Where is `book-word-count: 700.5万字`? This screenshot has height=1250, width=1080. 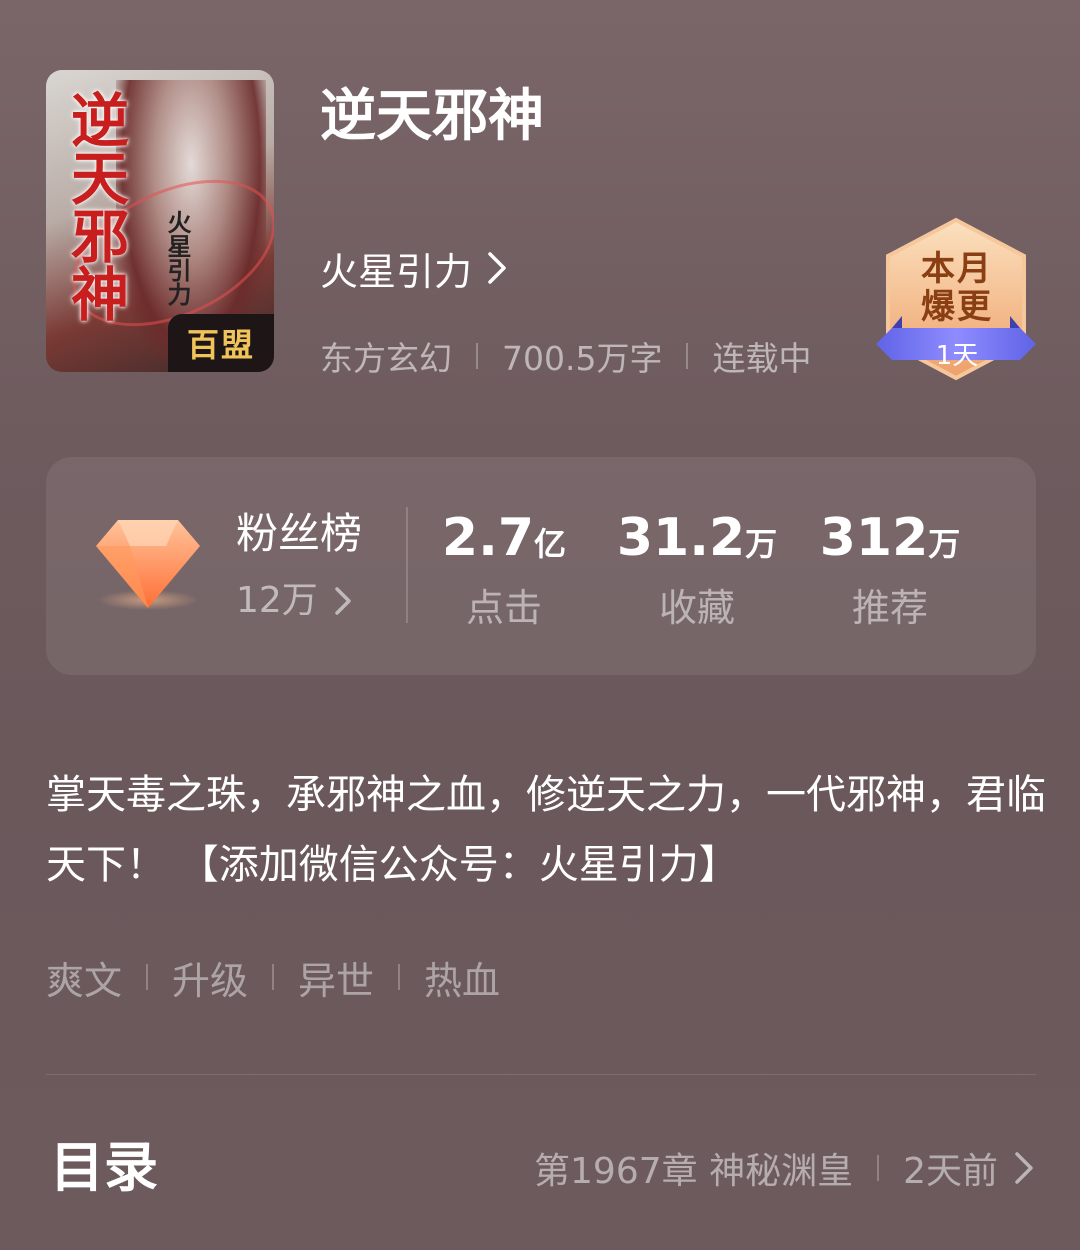
book-word-count: 700.5万字 is located at coordinates (582, 358).